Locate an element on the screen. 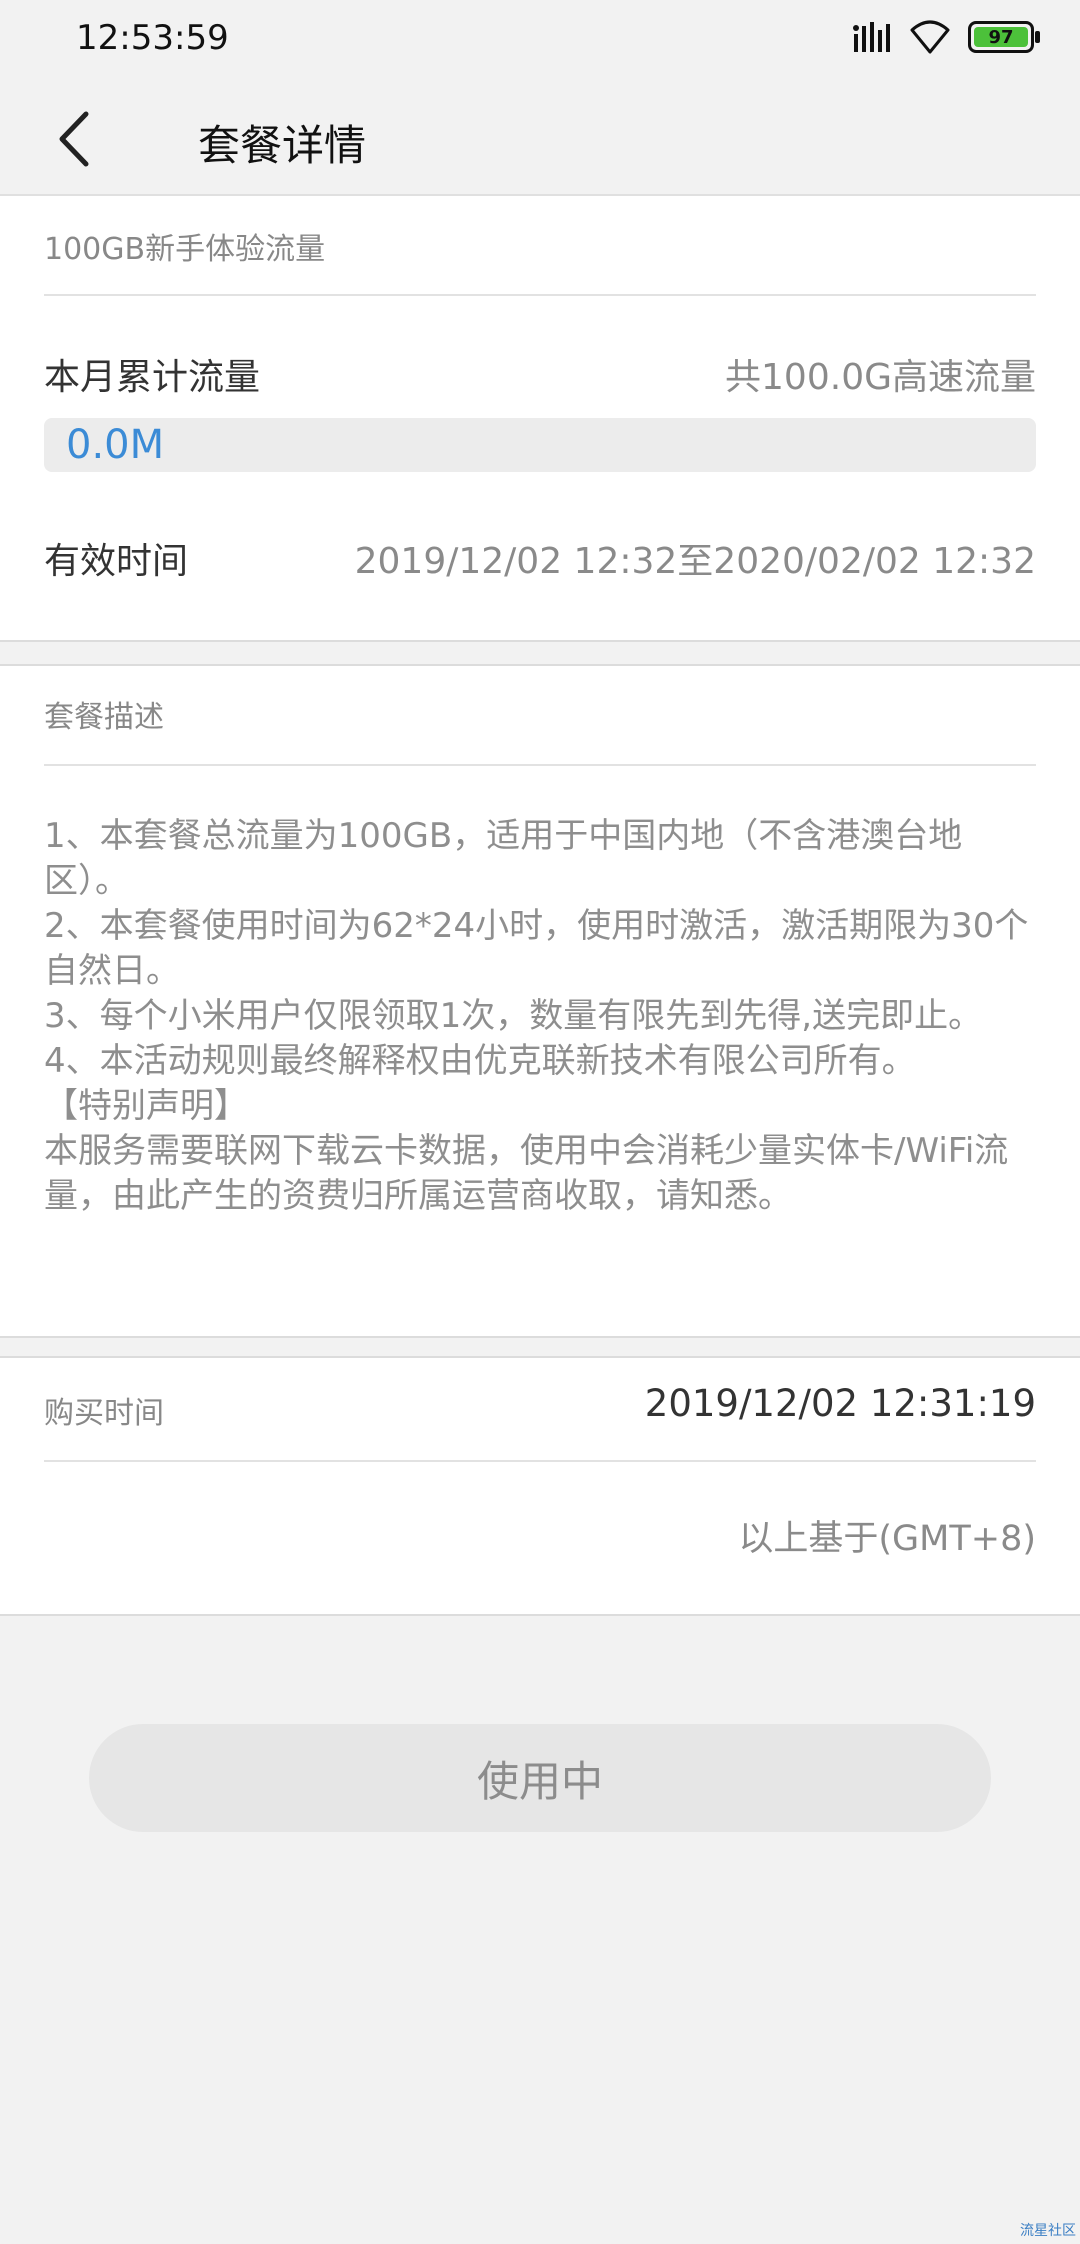  back-button is located at coordinates (79, 139).